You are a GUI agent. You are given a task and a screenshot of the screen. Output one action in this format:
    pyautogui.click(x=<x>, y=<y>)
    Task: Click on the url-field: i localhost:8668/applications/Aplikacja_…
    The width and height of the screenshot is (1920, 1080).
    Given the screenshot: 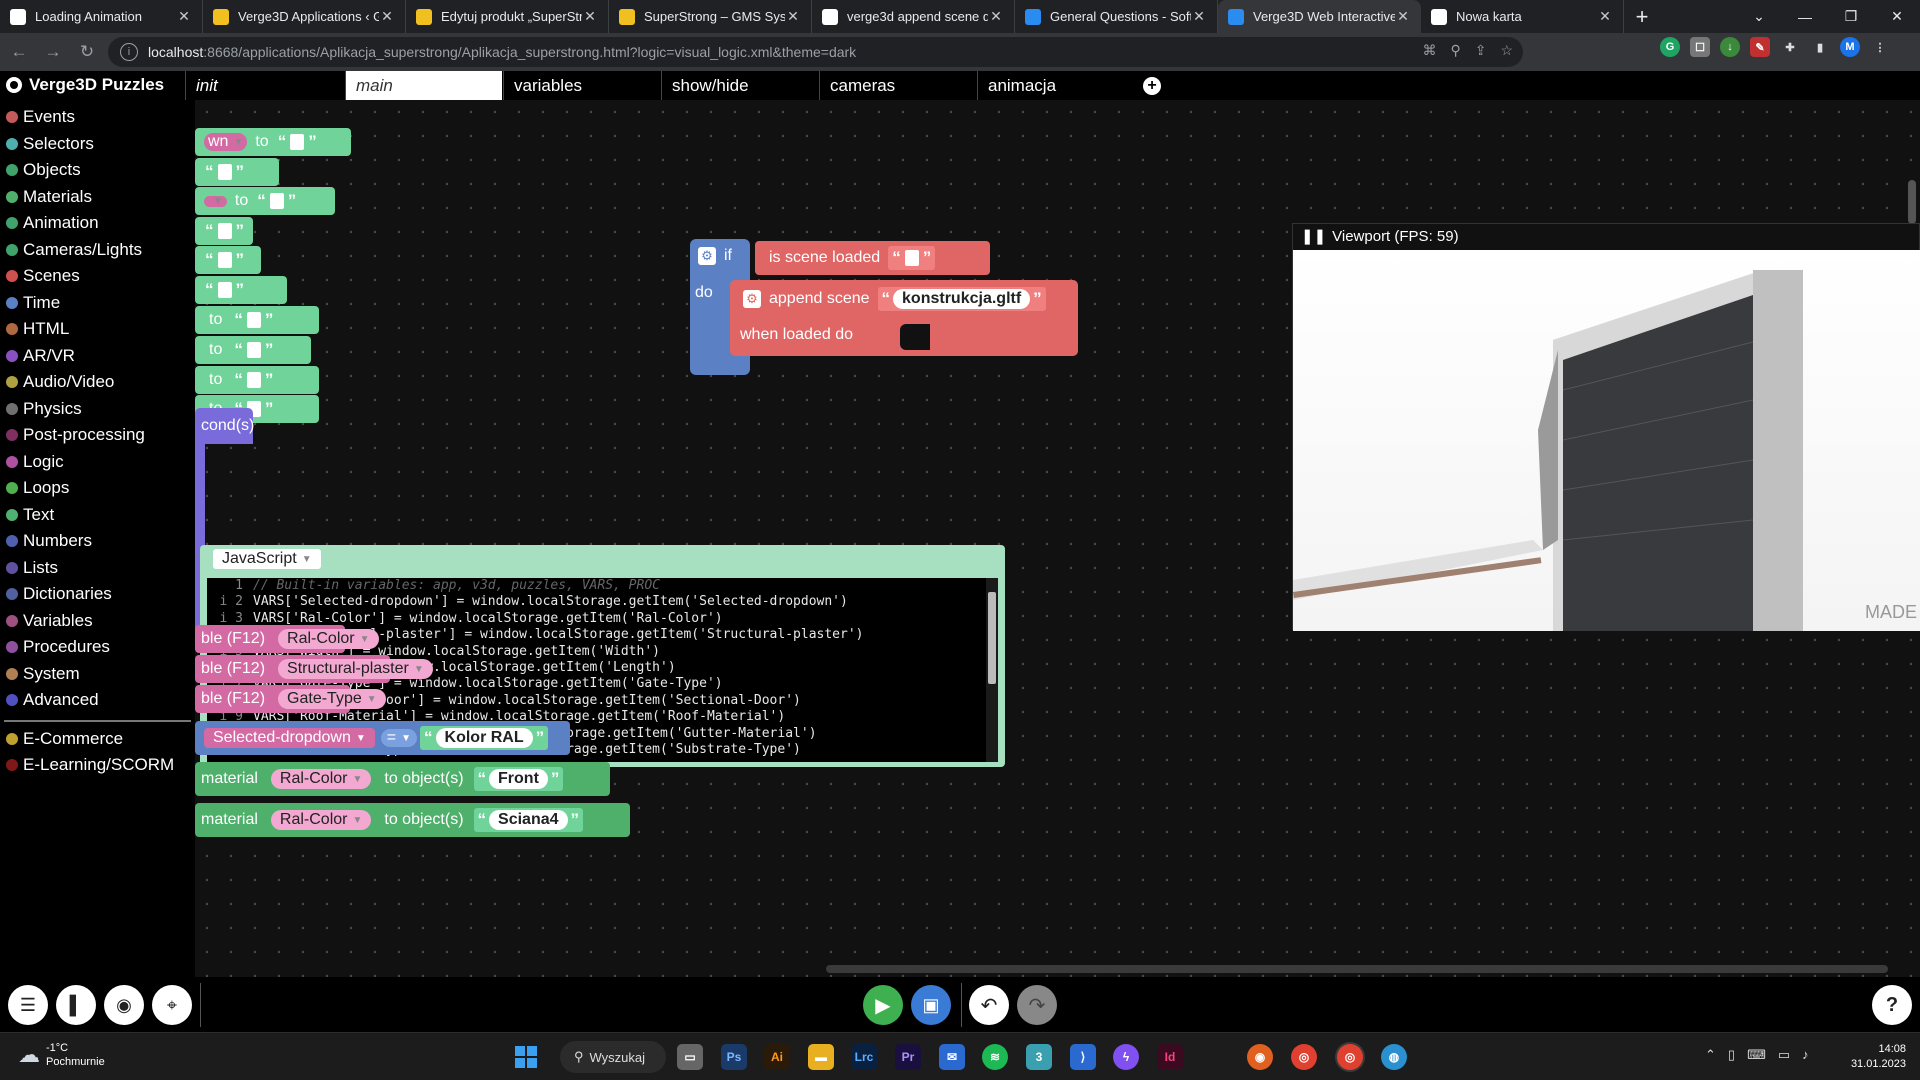 What is the action you would take?
    pyautogui.click(x=815, y=52)
    